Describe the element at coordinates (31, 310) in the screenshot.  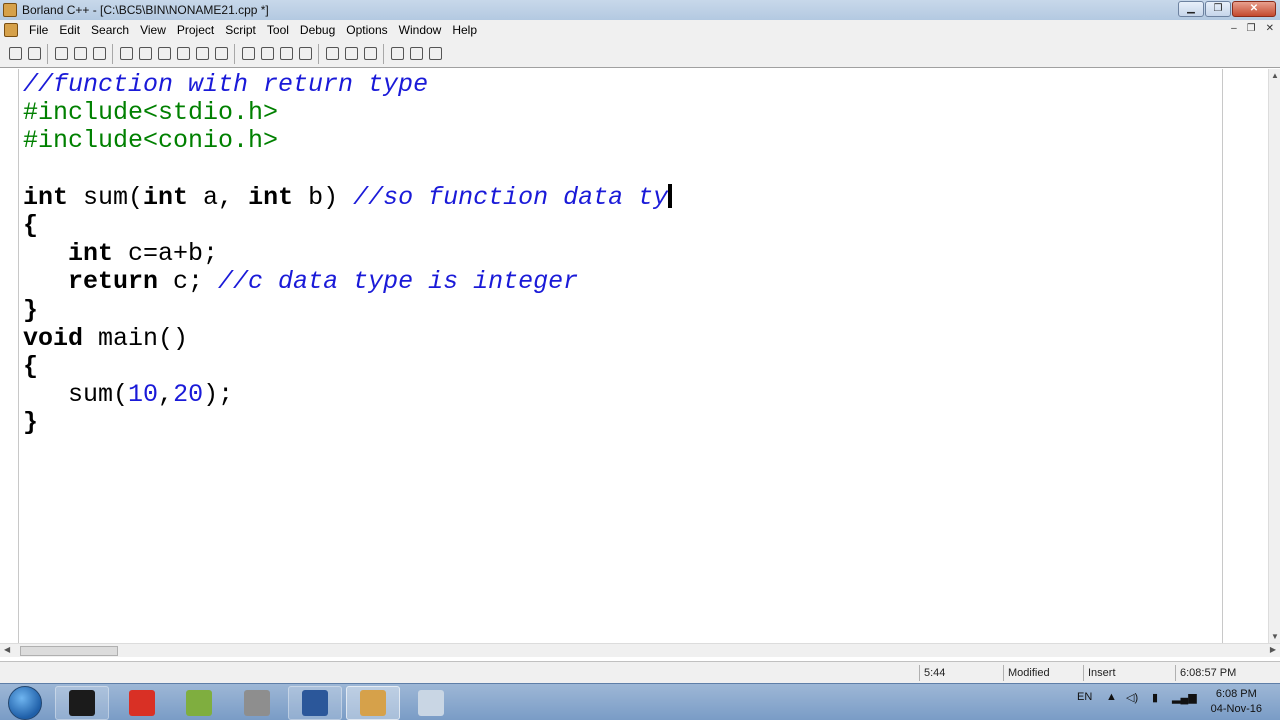
I see `code-token: }` at that location.